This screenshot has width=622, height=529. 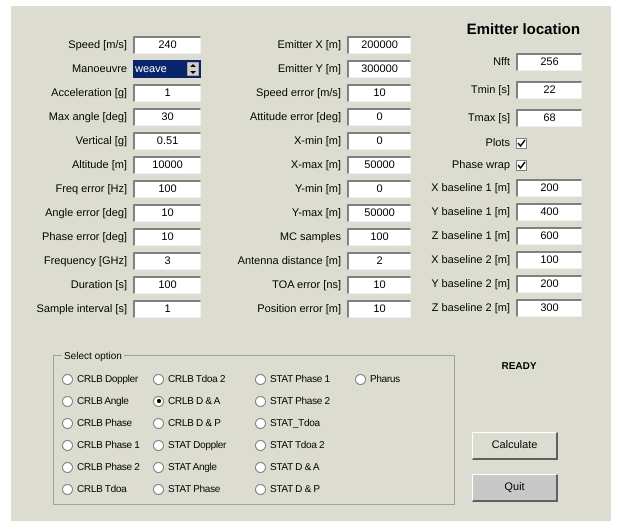 What do you see at coordinates (549, 308) in the screenshot?
I see `input-field: 300` at bounding box center [549, 308].